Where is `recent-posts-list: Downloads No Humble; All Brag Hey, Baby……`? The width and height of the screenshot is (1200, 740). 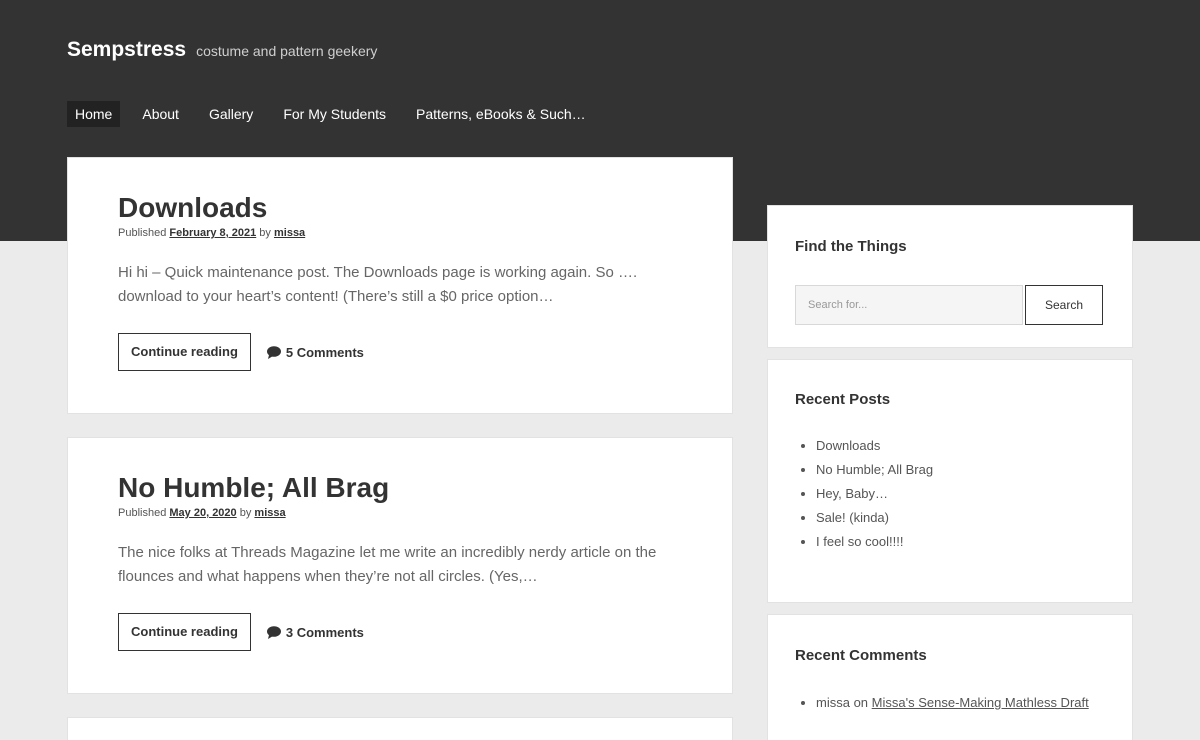
recent-posts-list: Downloads No Humble; All Brag Hey, Baby…… is located at coordinates (950, 494).